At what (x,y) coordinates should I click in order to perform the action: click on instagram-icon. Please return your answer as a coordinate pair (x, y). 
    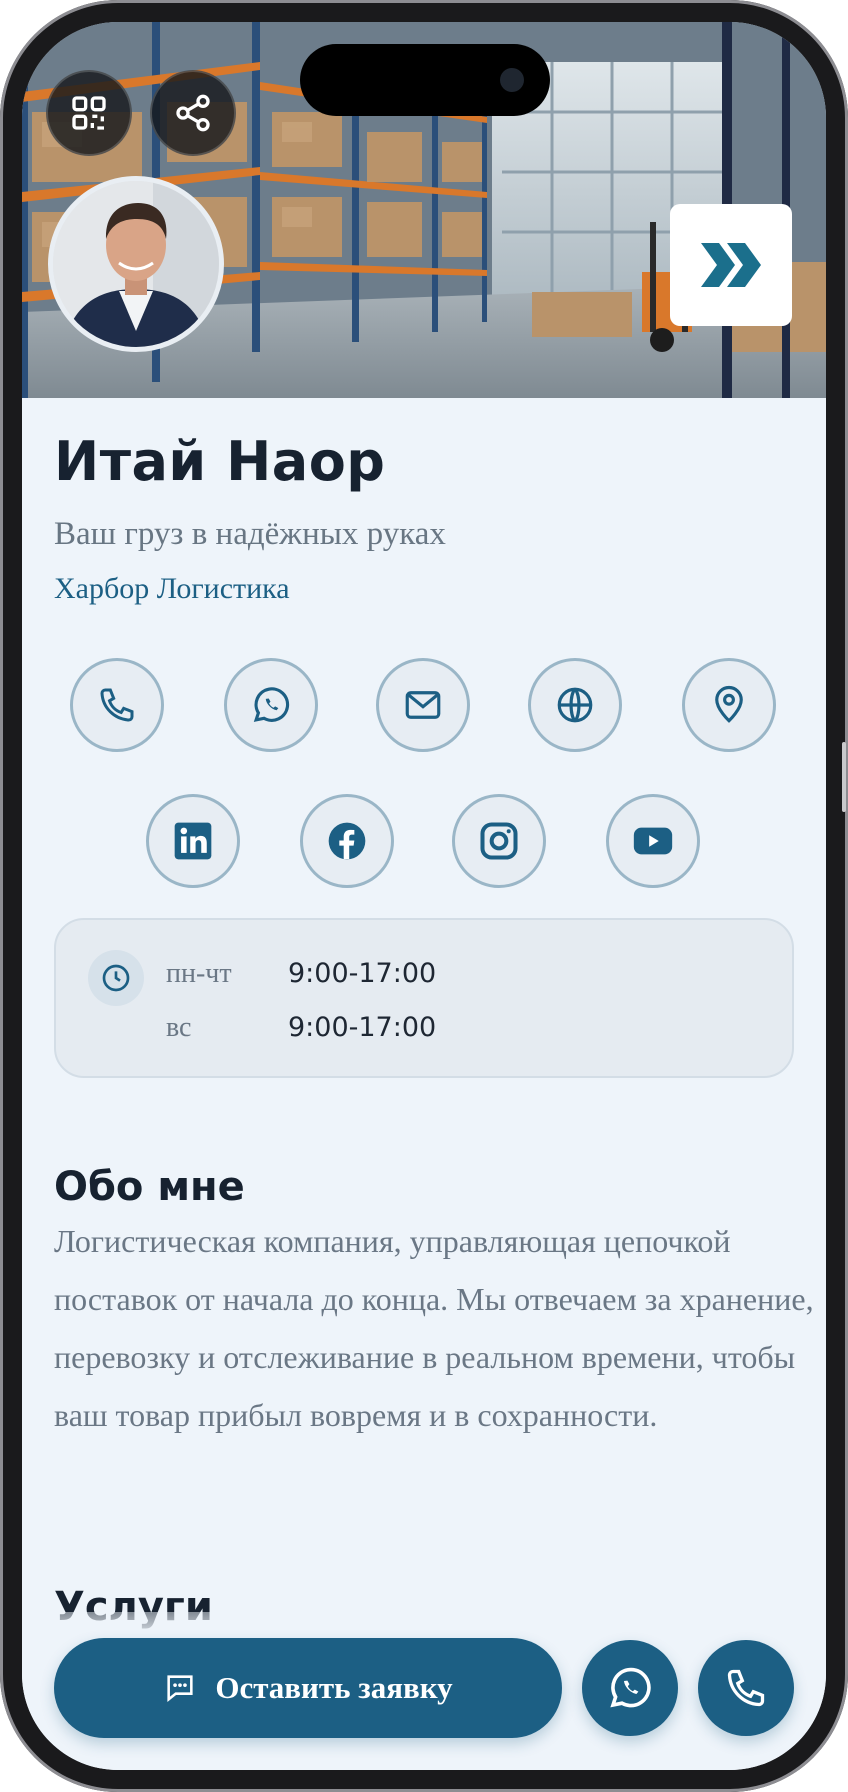
    Looking at the image, I should click on (499, 841).